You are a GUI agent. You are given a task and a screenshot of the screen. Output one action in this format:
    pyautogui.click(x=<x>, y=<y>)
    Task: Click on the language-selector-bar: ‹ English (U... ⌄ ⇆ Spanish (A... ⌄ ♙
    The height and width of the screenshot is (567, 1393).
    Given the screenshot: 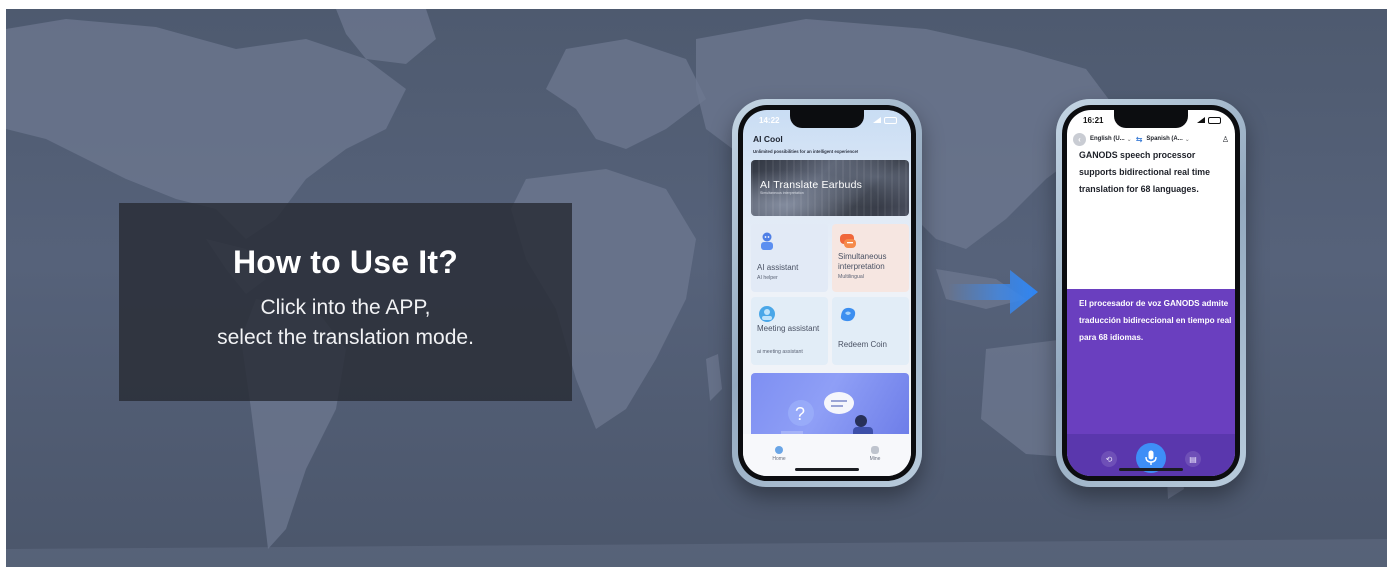 What is the action you would take?
    pyautogui.click(x=1151, y=139)
    